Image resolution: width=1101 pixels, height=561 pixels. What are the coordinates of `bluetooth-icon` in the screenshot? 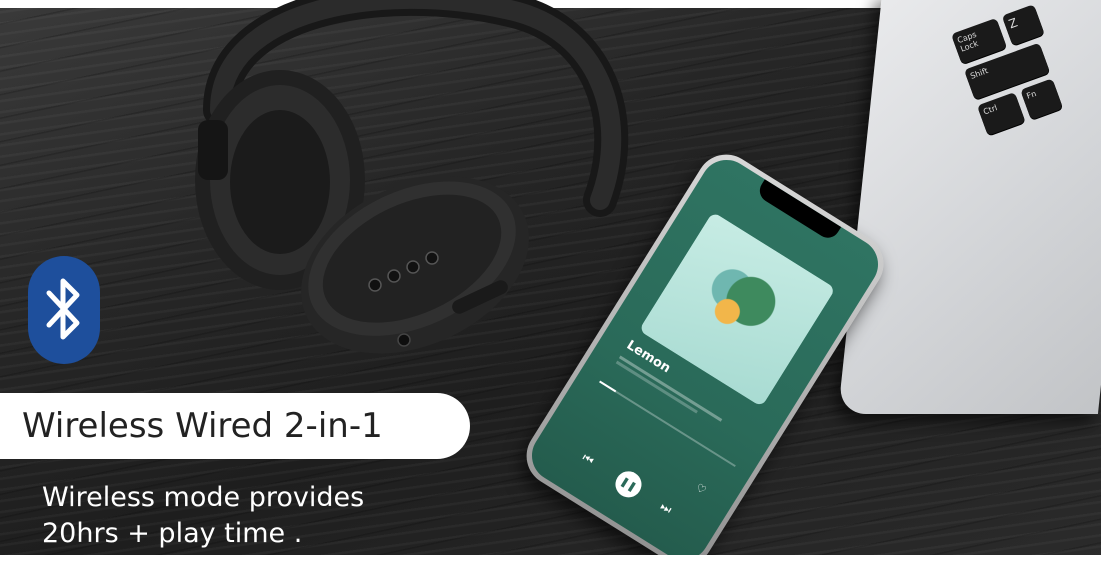 It's located at (63, 309).